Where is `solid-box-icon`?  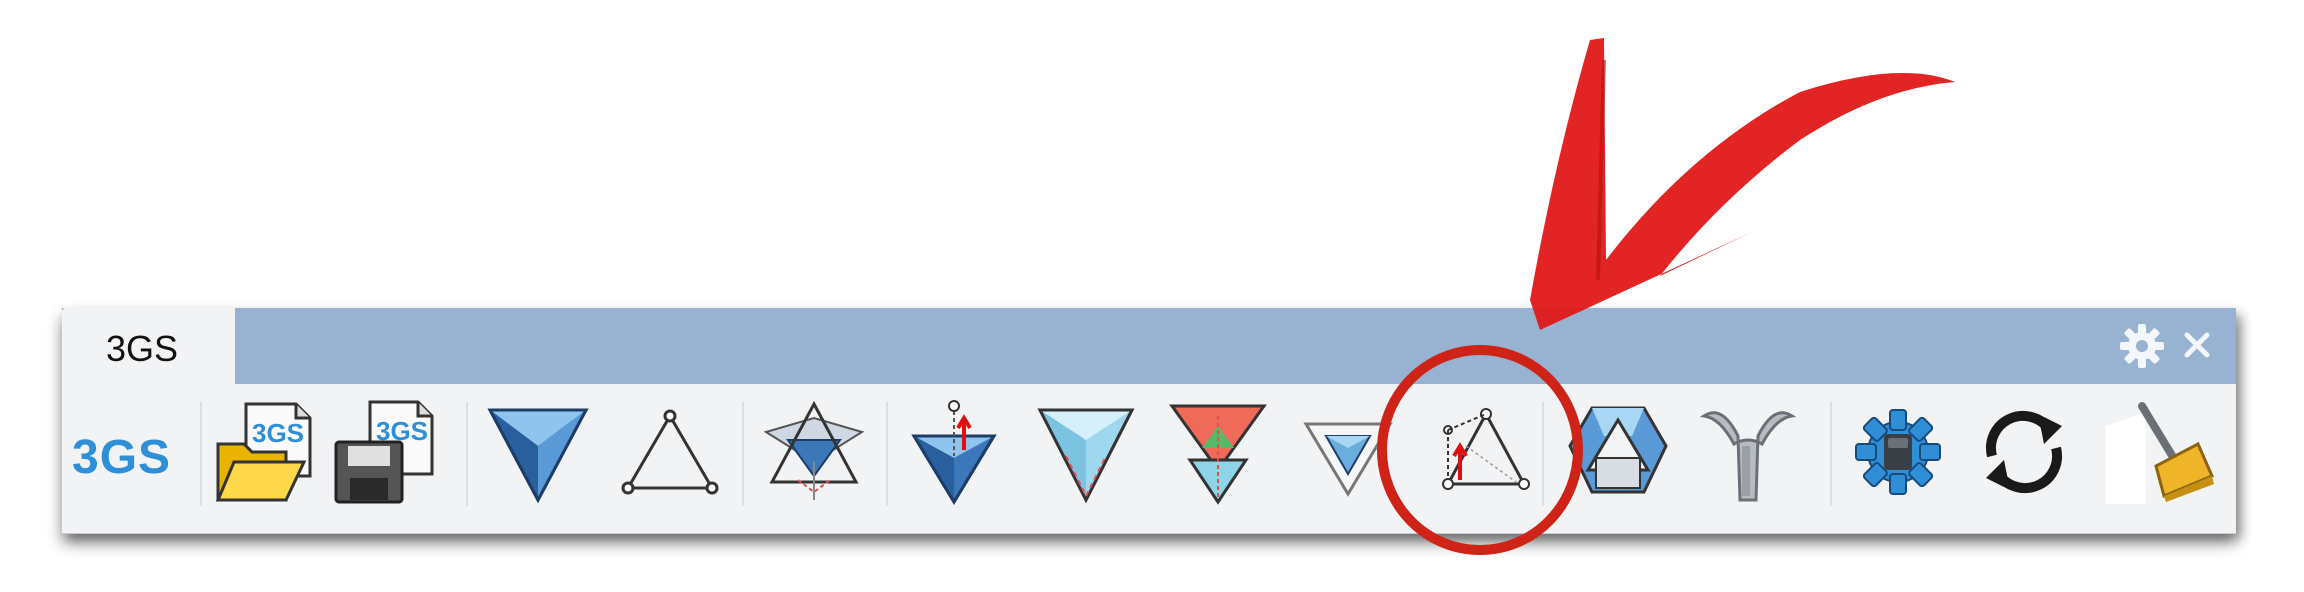 solid-box-icon is located at coordinates (1618, 452).